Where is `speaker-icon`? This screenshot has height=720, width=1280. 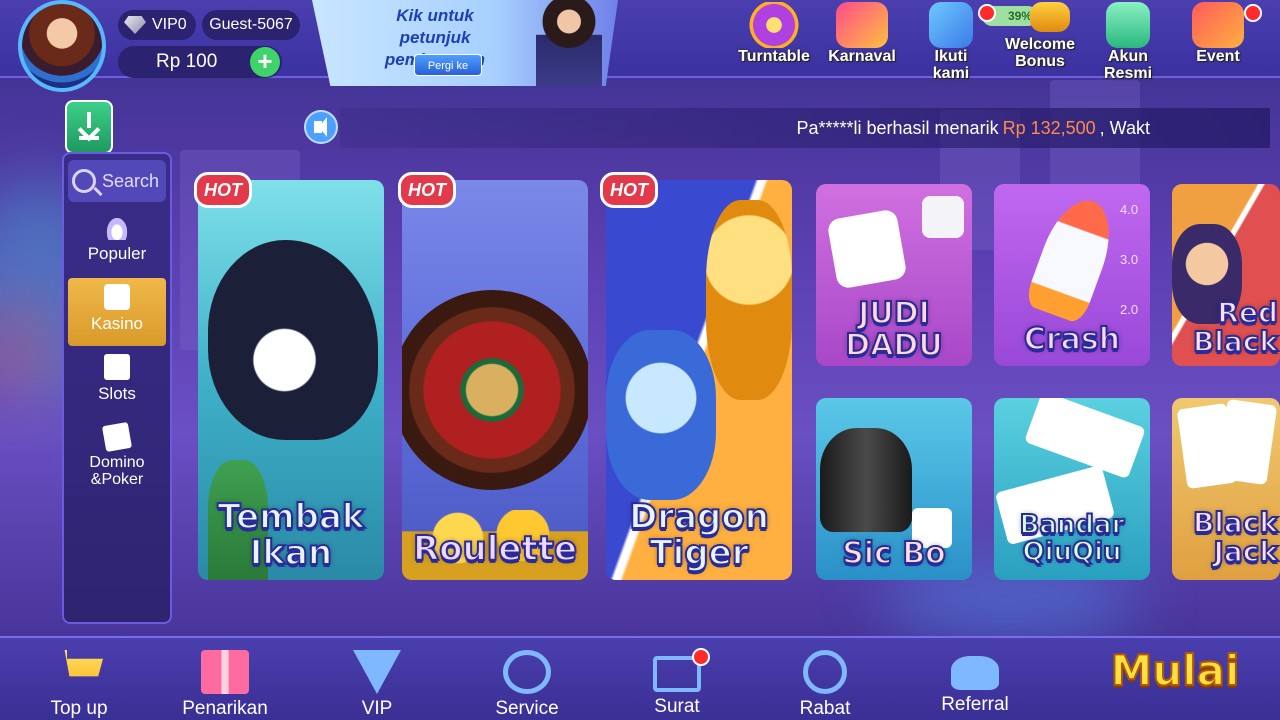 speaker-icon is located at coordinates (321, 127).